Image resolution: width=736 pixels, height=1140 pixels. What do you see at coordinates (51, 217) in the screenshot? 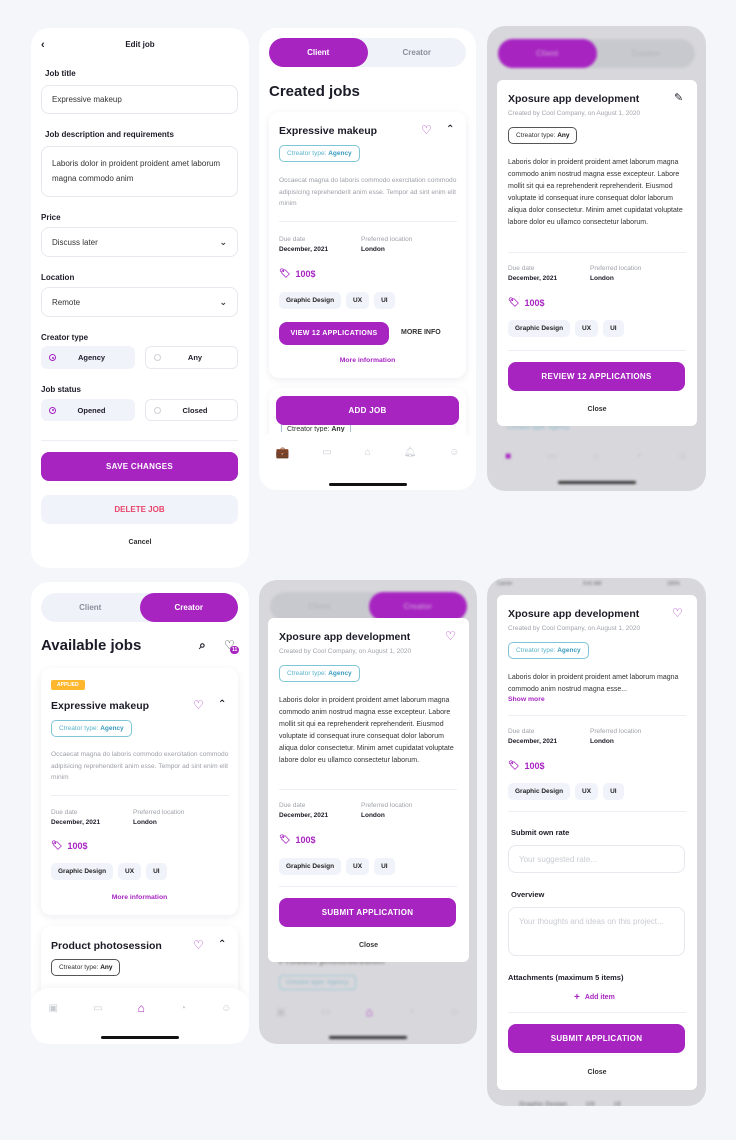
I see `price-label: Price` at bounding box center [51, 217].